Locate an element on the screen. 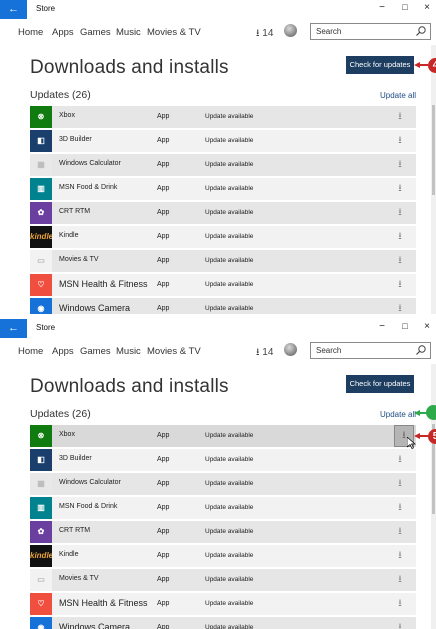 The image size is (436, 629). title-bar: ← Store − □ × is located at coordinates (218, 328).